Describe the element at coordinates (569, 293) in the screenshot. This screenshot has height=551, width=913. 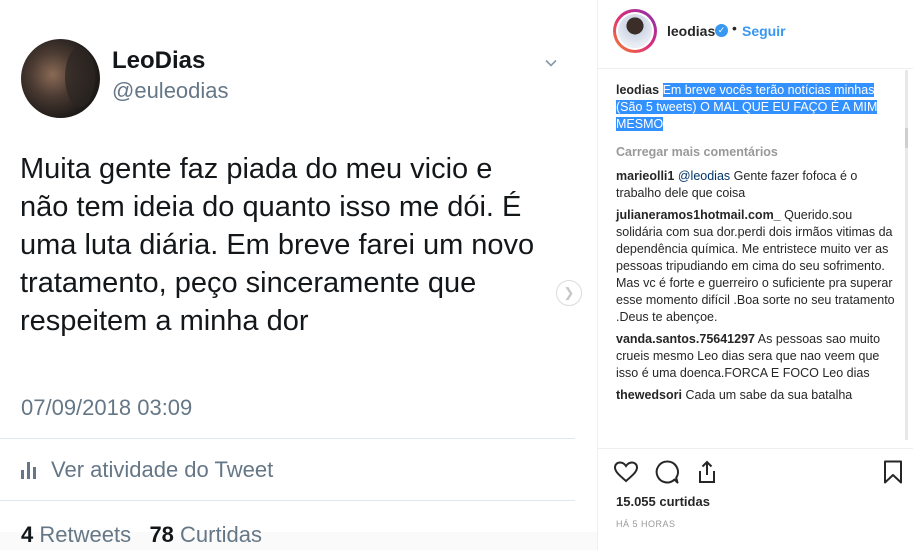
I see `chevron-right-icon: ❯` at that location.